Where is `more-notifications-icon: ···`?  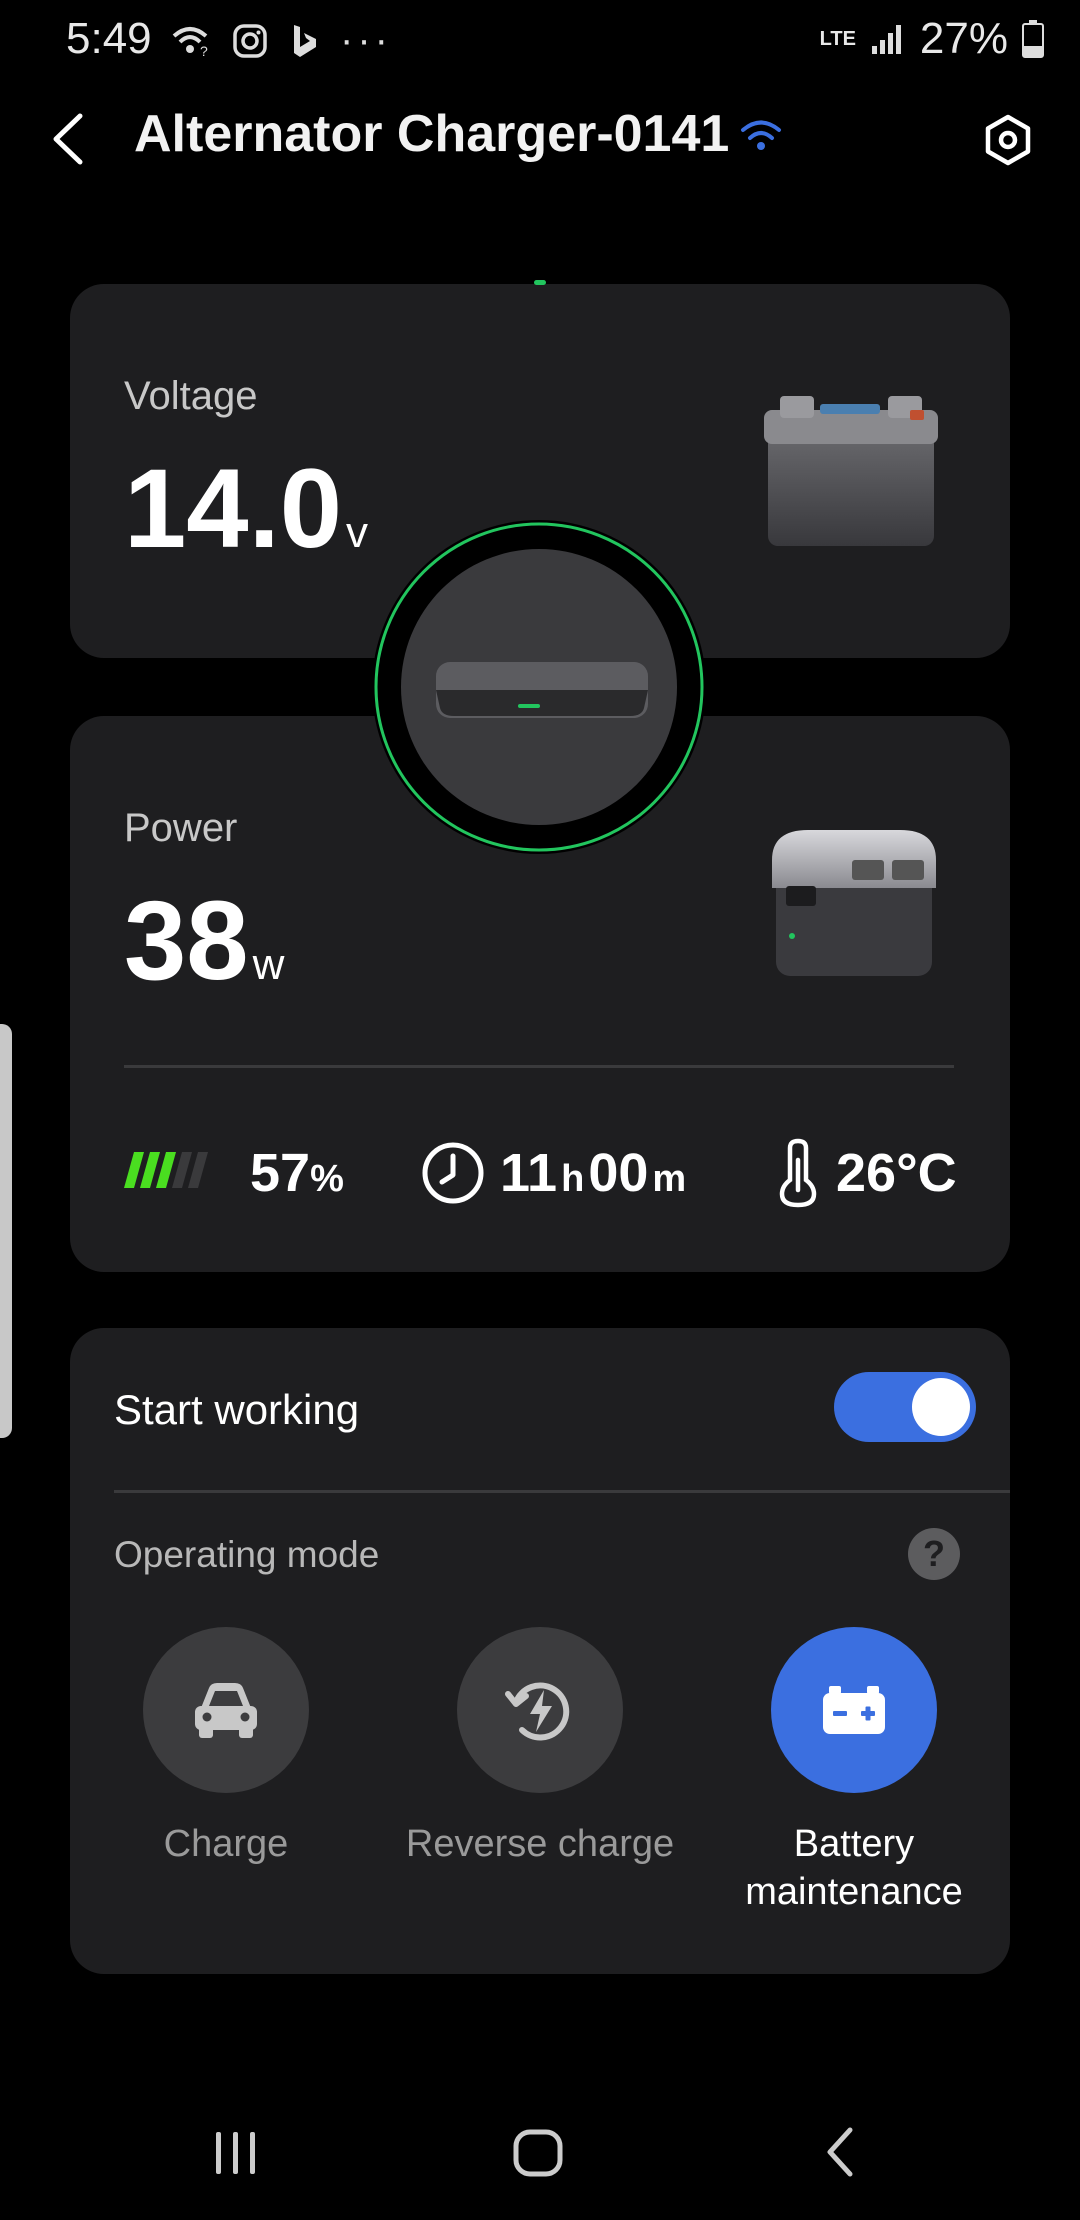 more-notifications-icon: ··· is located at coordinates (366, 40).